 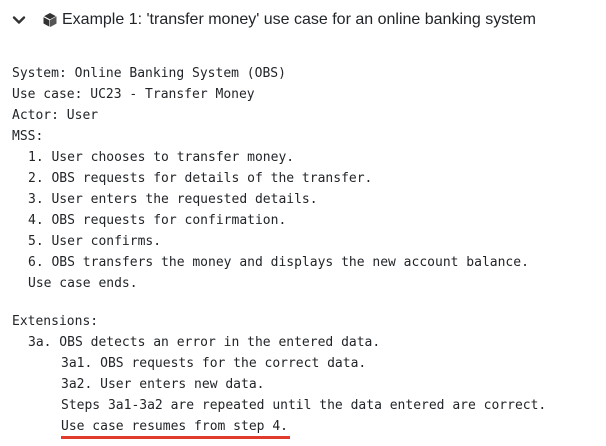 I want to click on mss-step: 5. User confirms., so click(x=95, y=241).